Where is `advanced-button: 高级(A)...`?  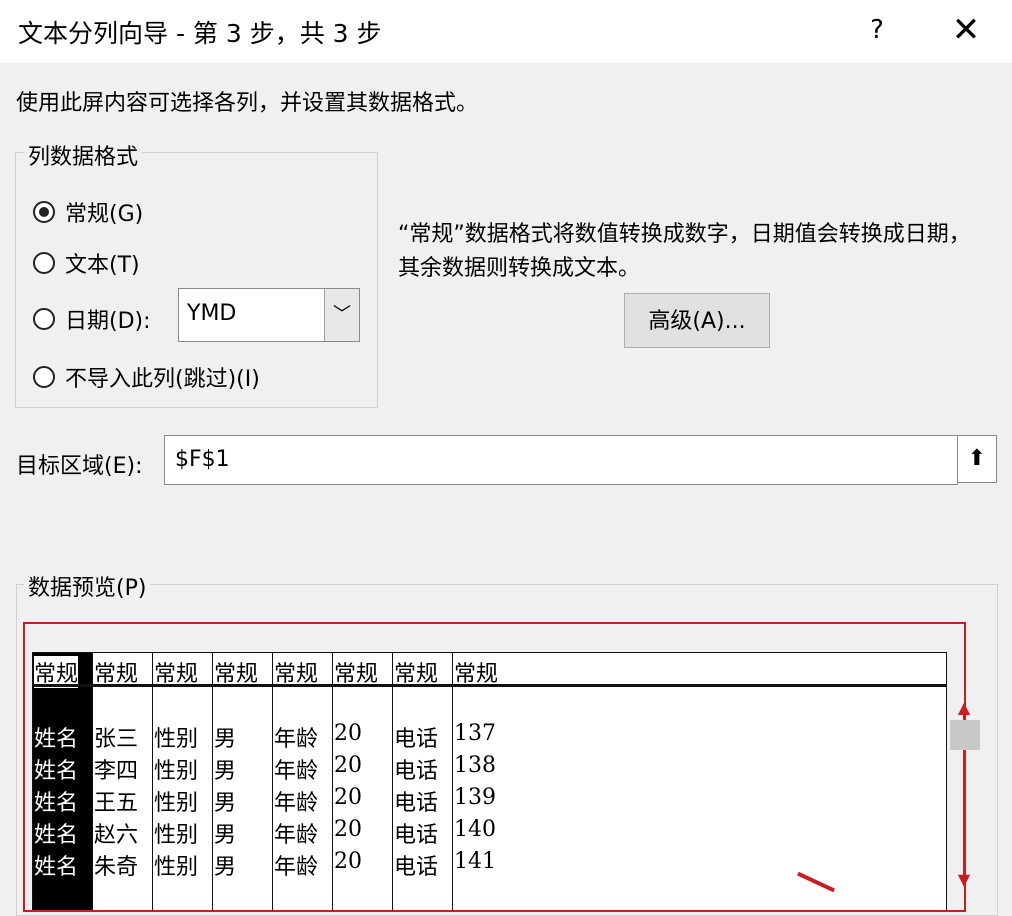 advanced-button: 高级(A)... is located at coordinates (697, 320).